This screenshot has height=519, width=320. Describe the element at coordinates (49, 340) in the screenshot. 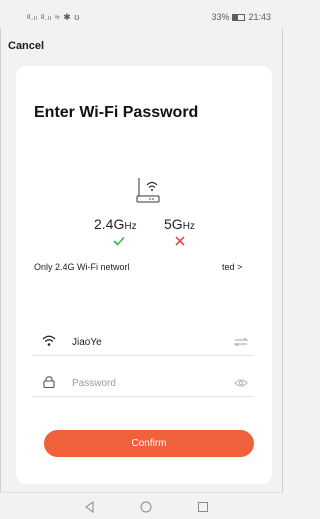

I see `wifi-icon` at that location.